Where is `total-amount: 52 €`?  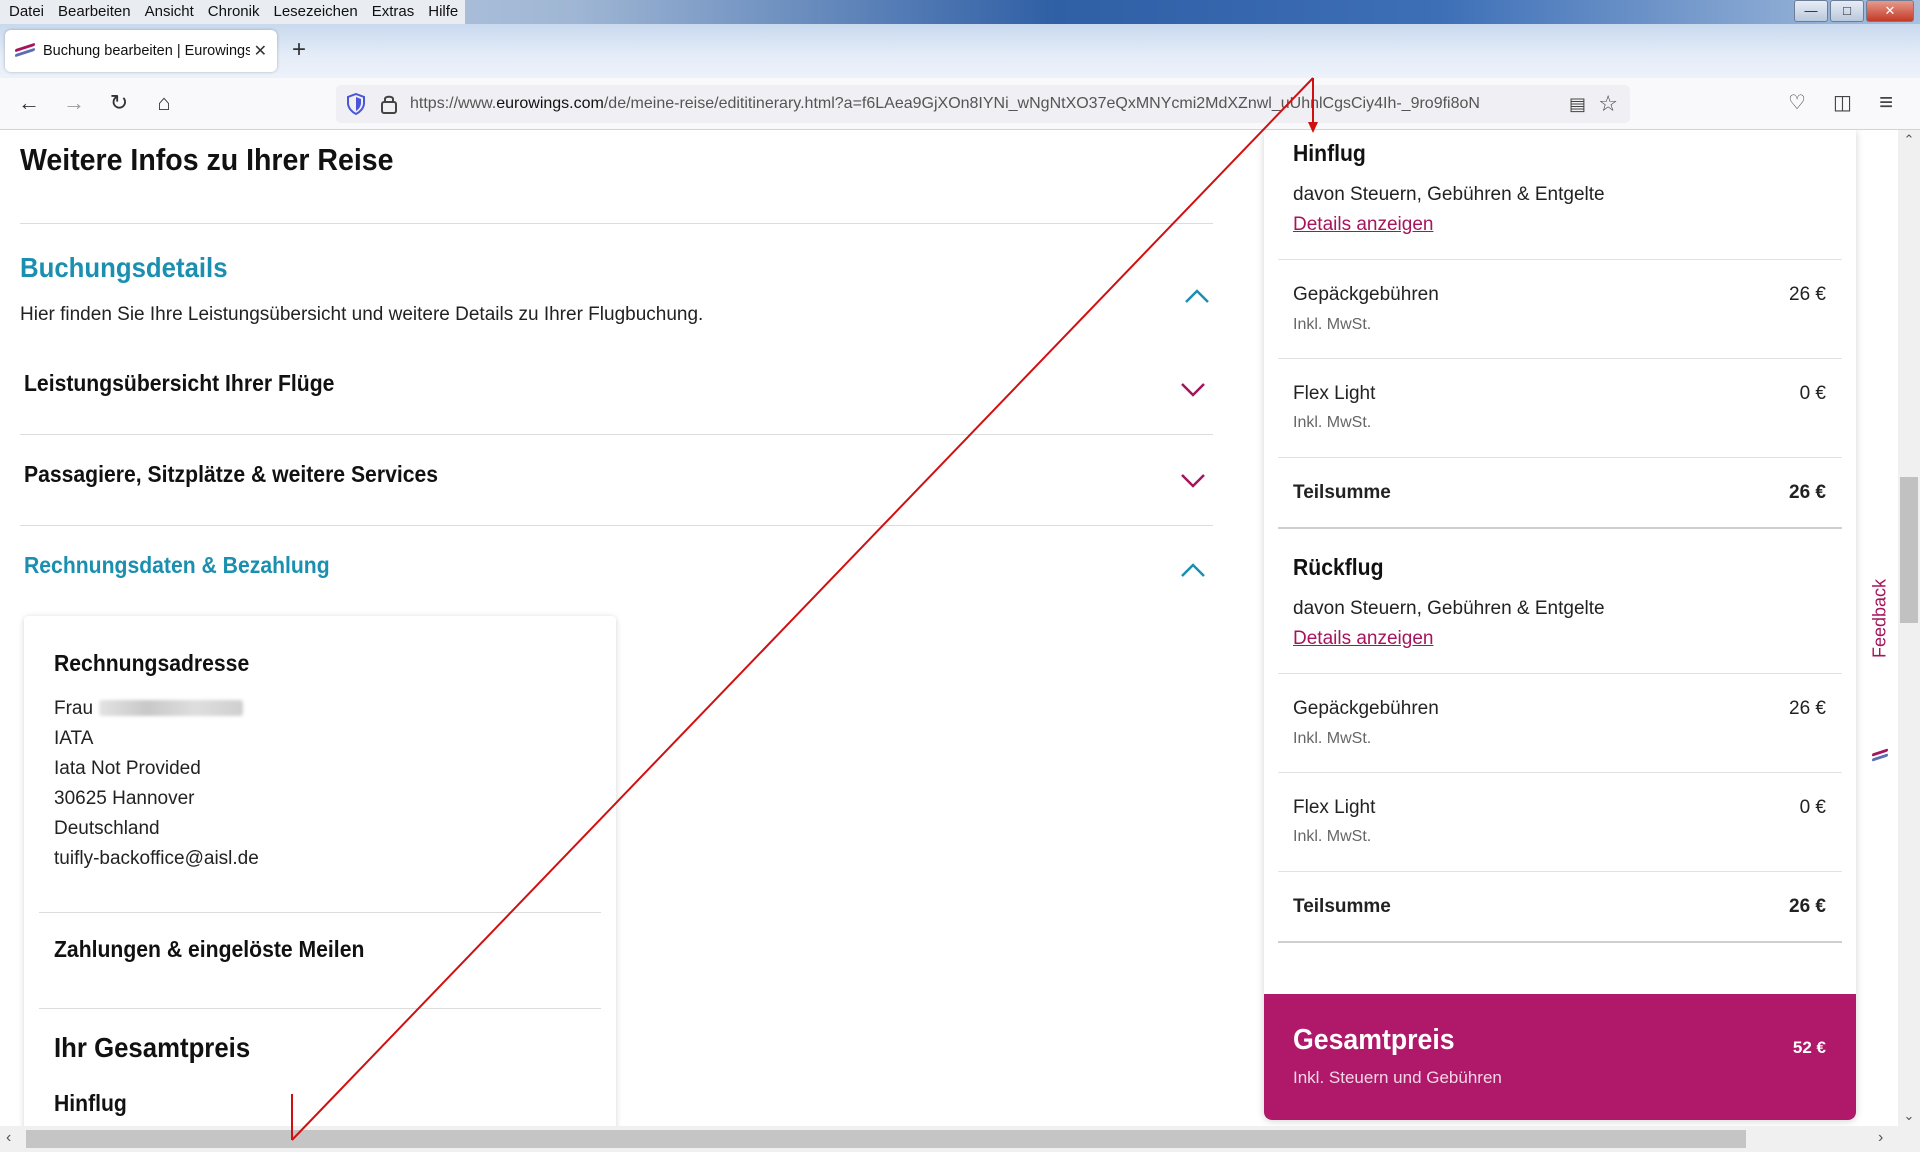 total-amount: 52 € is located at coordinates (1809, 1047).